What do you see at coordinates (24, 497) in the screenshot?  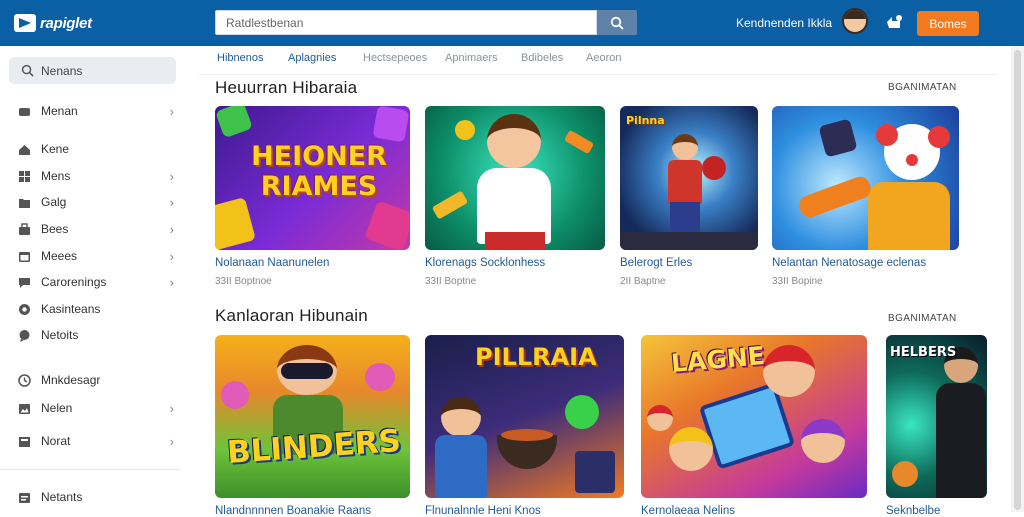 I see `settings-icon` at bounding box center [24, 497].